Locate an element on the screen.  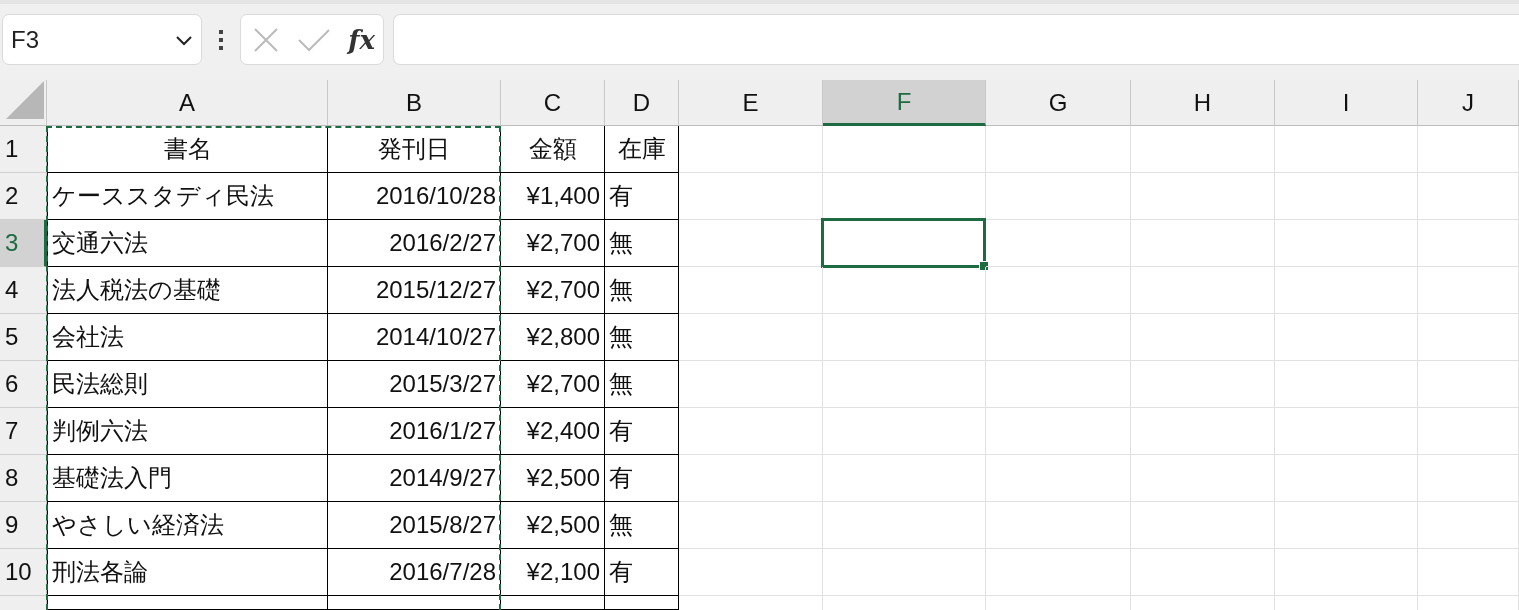
checkmark-icon is located at coordinates (313, 39).